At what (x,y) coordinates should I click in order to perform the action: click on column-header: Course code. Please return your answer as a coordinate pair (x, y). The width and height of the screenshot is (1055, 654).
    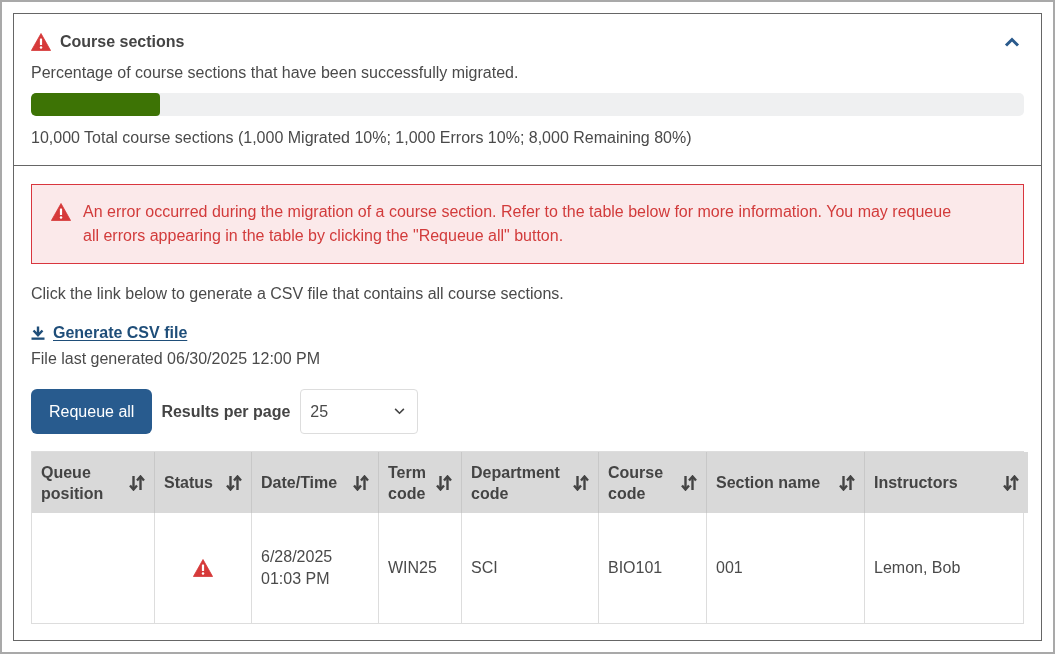
    Looking at the image, I should click on (652, 482).